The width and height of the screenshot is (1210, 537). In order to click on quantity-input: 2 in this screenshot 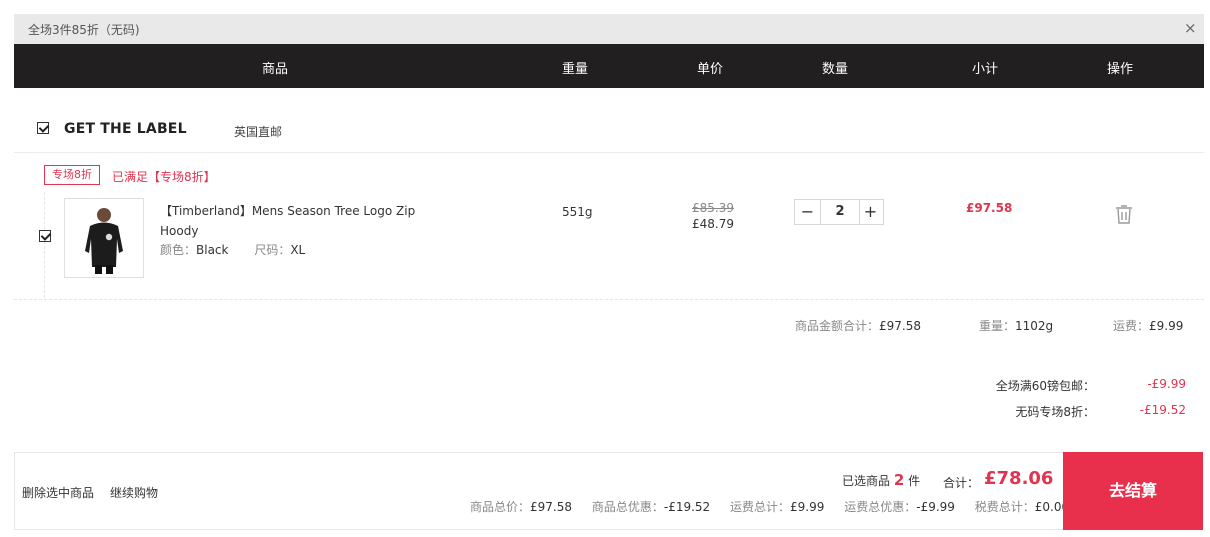, I will do `click(840, 212)`.